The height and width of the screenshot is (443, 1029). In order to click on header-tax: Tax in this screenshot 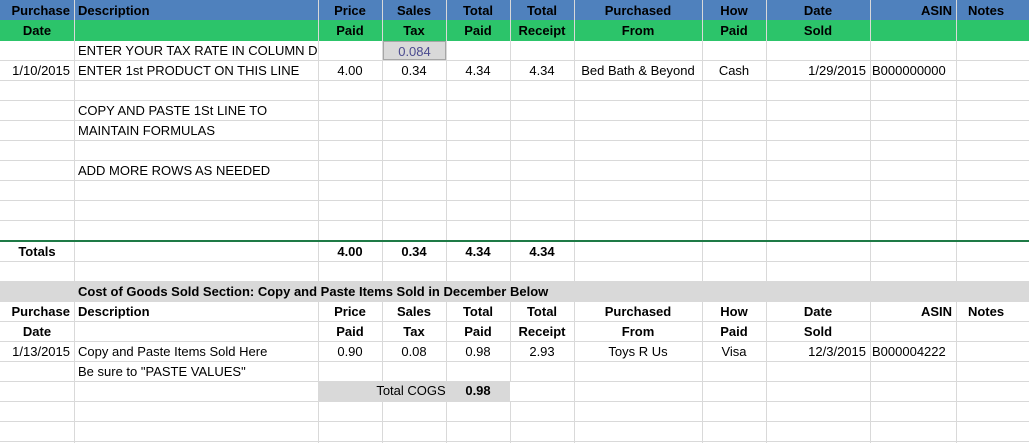, I will do `click(414, 31)`.